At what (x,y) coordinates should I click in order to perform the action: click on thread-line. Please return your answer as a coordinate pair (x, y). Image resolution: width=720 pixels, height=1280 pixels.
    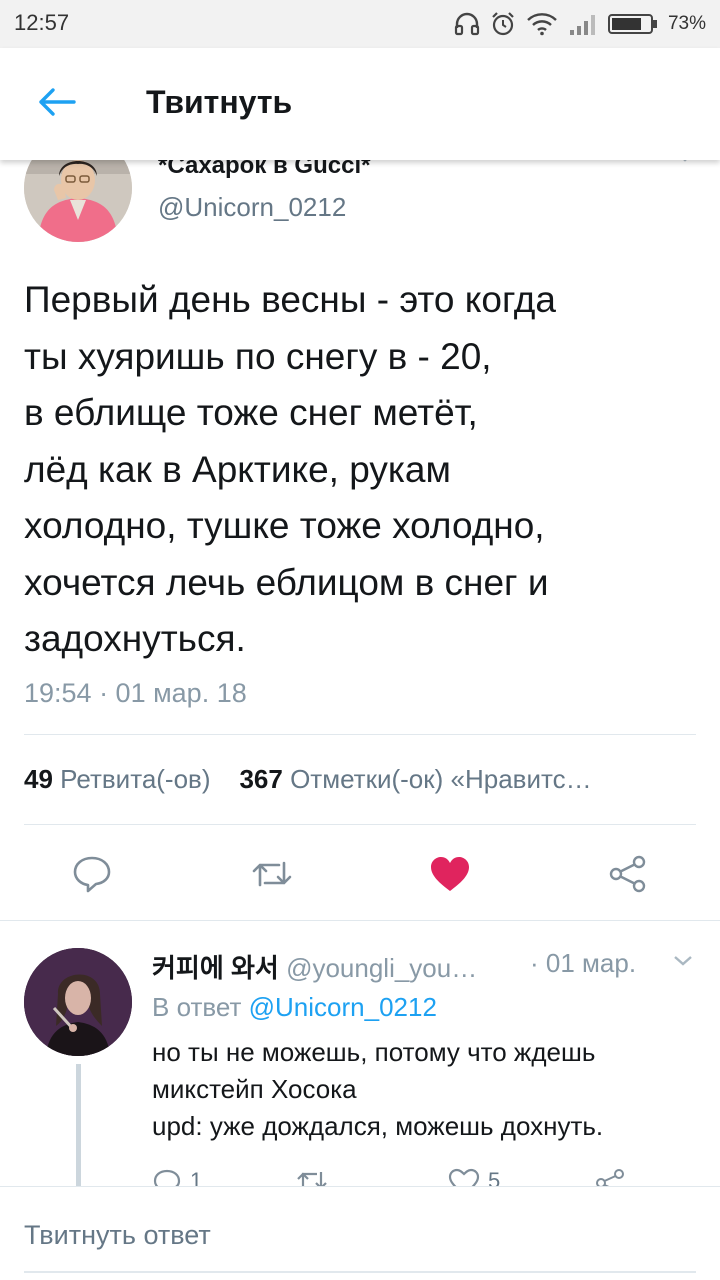
    Looking at the image, I should click on (78, 1125).